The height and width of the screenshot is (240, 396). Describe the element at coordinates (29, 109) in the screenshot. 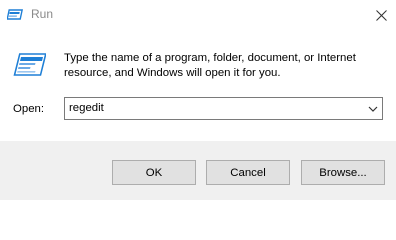

I see `open-label: Open:` at that location.